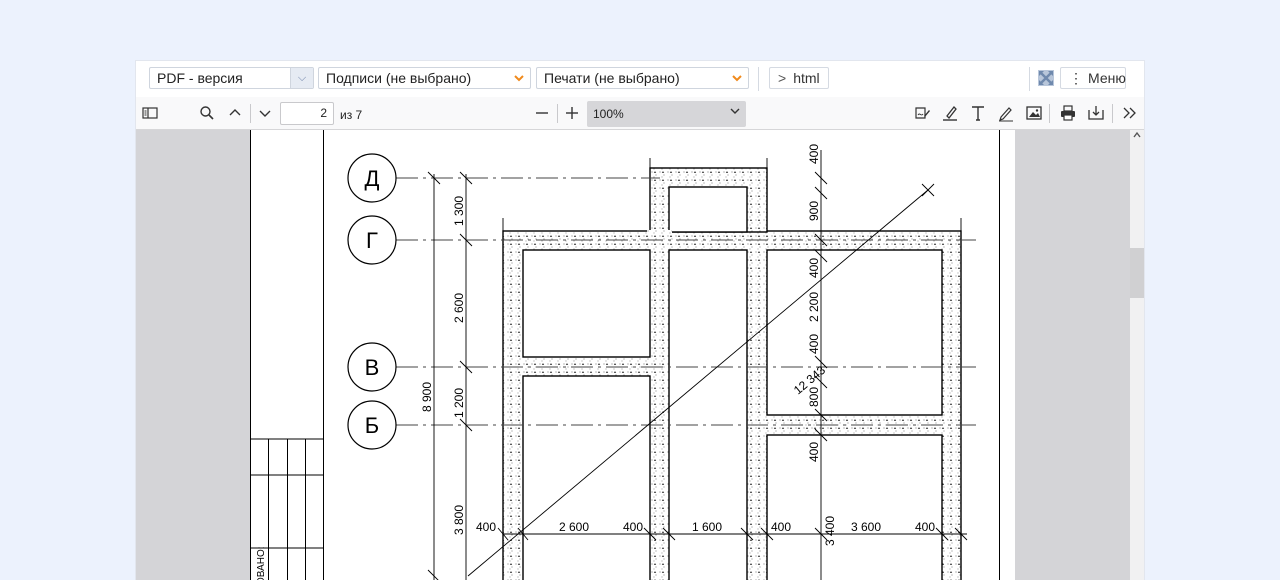  I want to click on chevron-down-icon: ⌵, so click(301, 78).